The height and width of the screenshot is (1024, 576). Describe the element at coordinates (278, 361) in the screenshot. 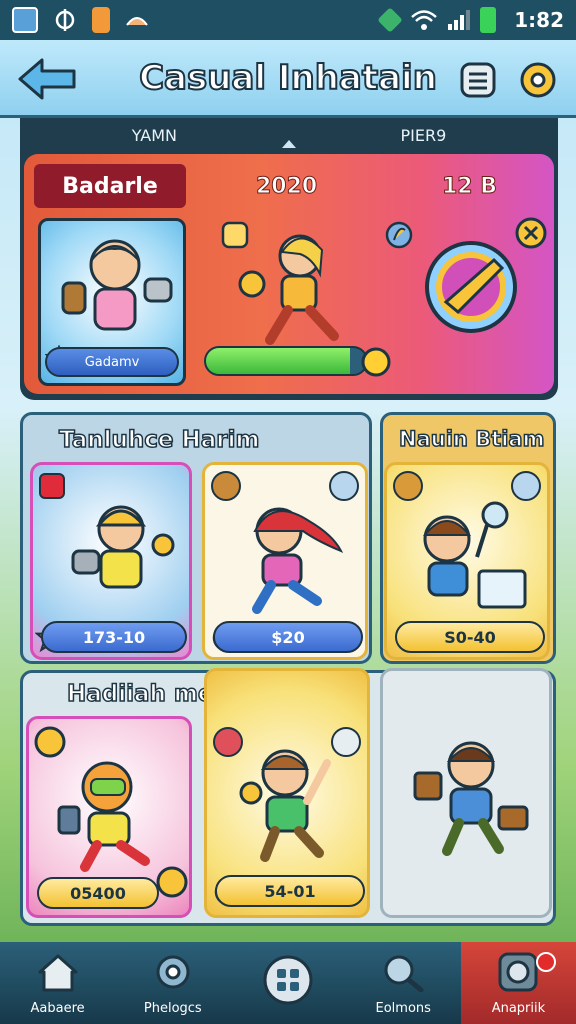

I see `progress-fill` at that location.